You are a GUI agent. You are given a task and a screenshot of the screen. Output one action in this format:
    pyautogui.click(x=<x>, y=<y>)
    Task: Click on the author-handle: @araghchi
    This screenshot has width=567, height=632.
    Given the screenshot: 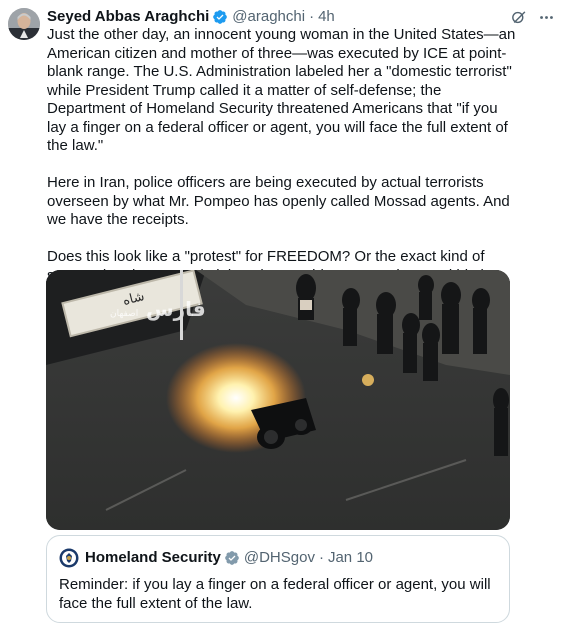 What is the action you would take?
    pyautogui.click(x=268, y=17)
    